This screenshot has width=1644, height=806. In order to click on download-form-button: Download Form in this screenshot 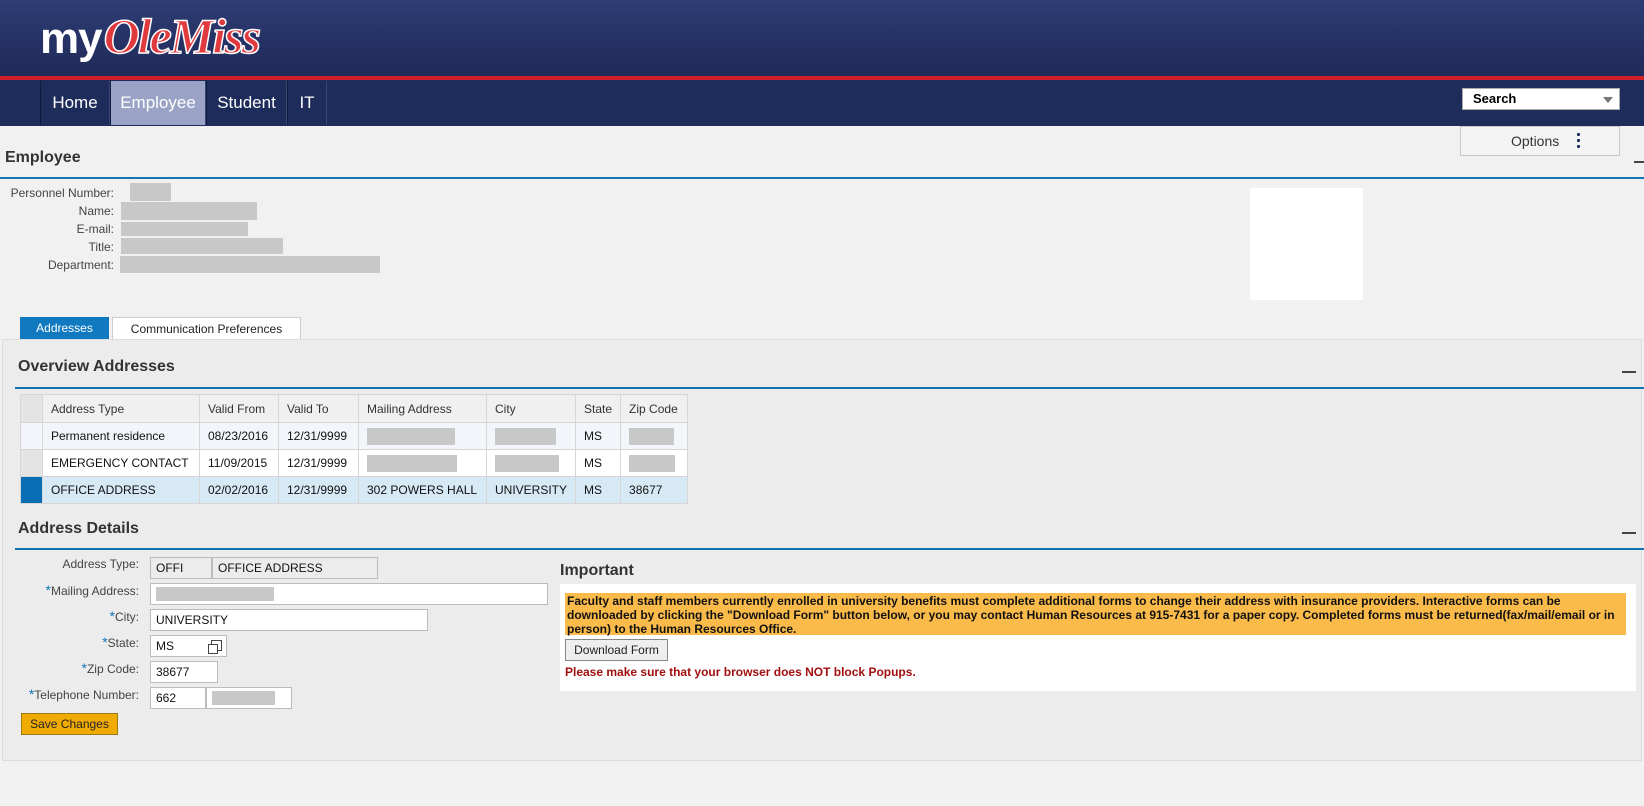, I will do `click(616, 650)`.